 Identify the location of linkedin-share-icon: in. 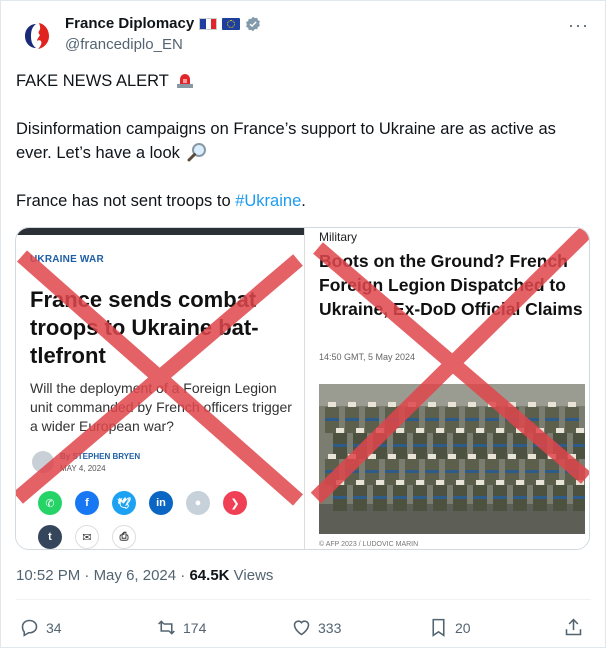
(161, 503).